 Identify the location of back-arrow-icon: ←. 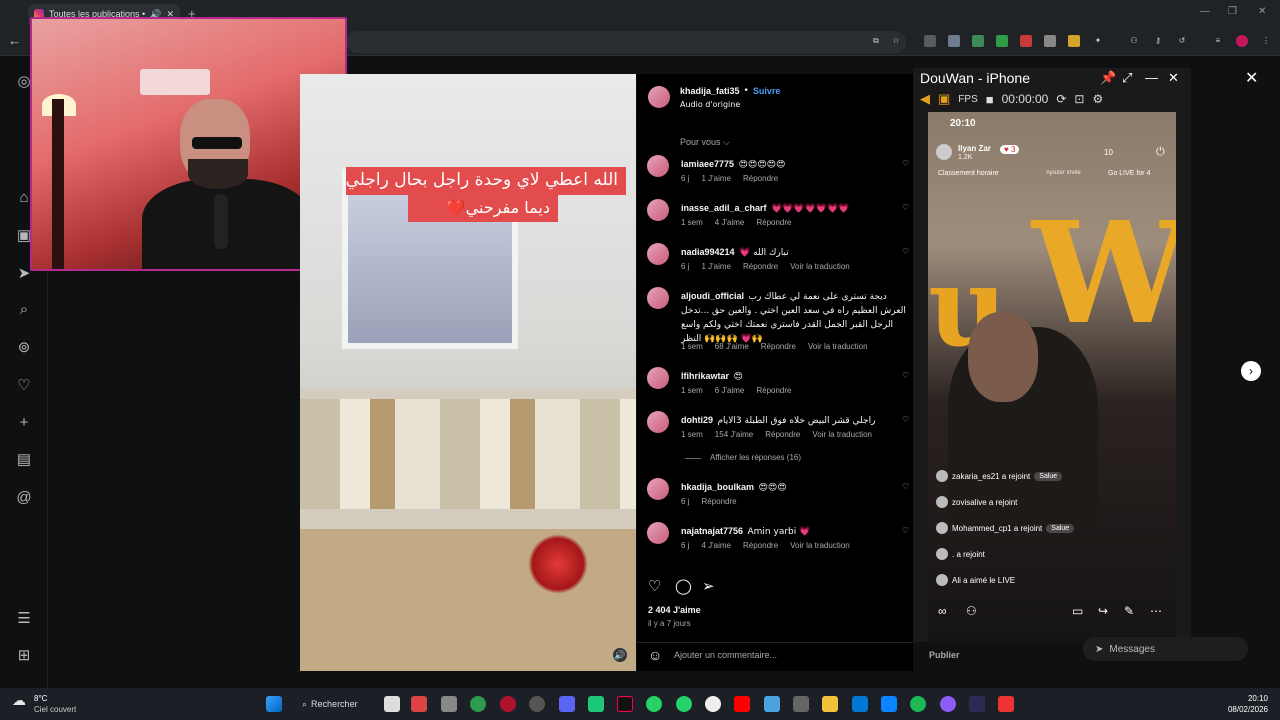
(14, 40).